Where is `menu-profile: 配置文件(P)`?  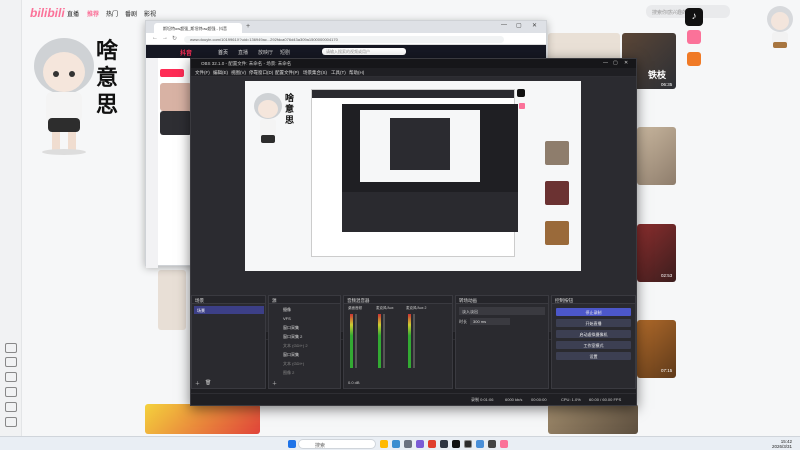 menu-profile: 配置文件(P) is located at coordinates (287, 73).